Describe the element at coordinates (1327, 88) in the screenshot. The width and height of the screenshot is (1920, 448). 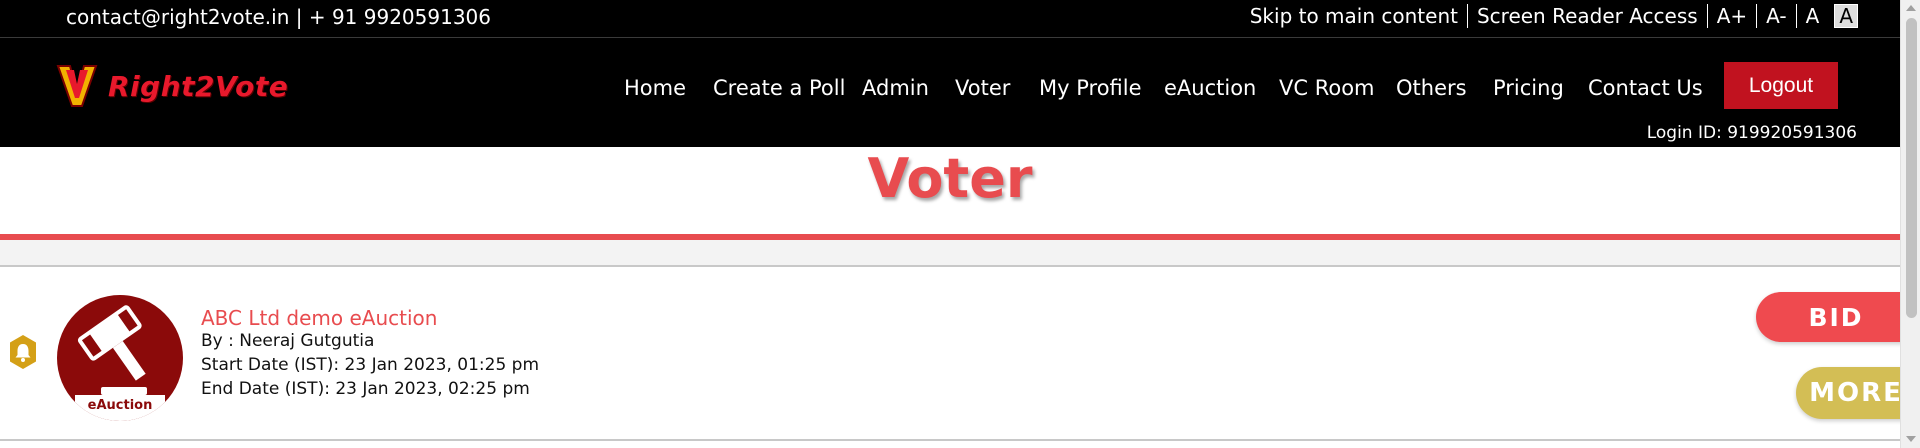
I see `nav-vc-room: VC Room` at that location.